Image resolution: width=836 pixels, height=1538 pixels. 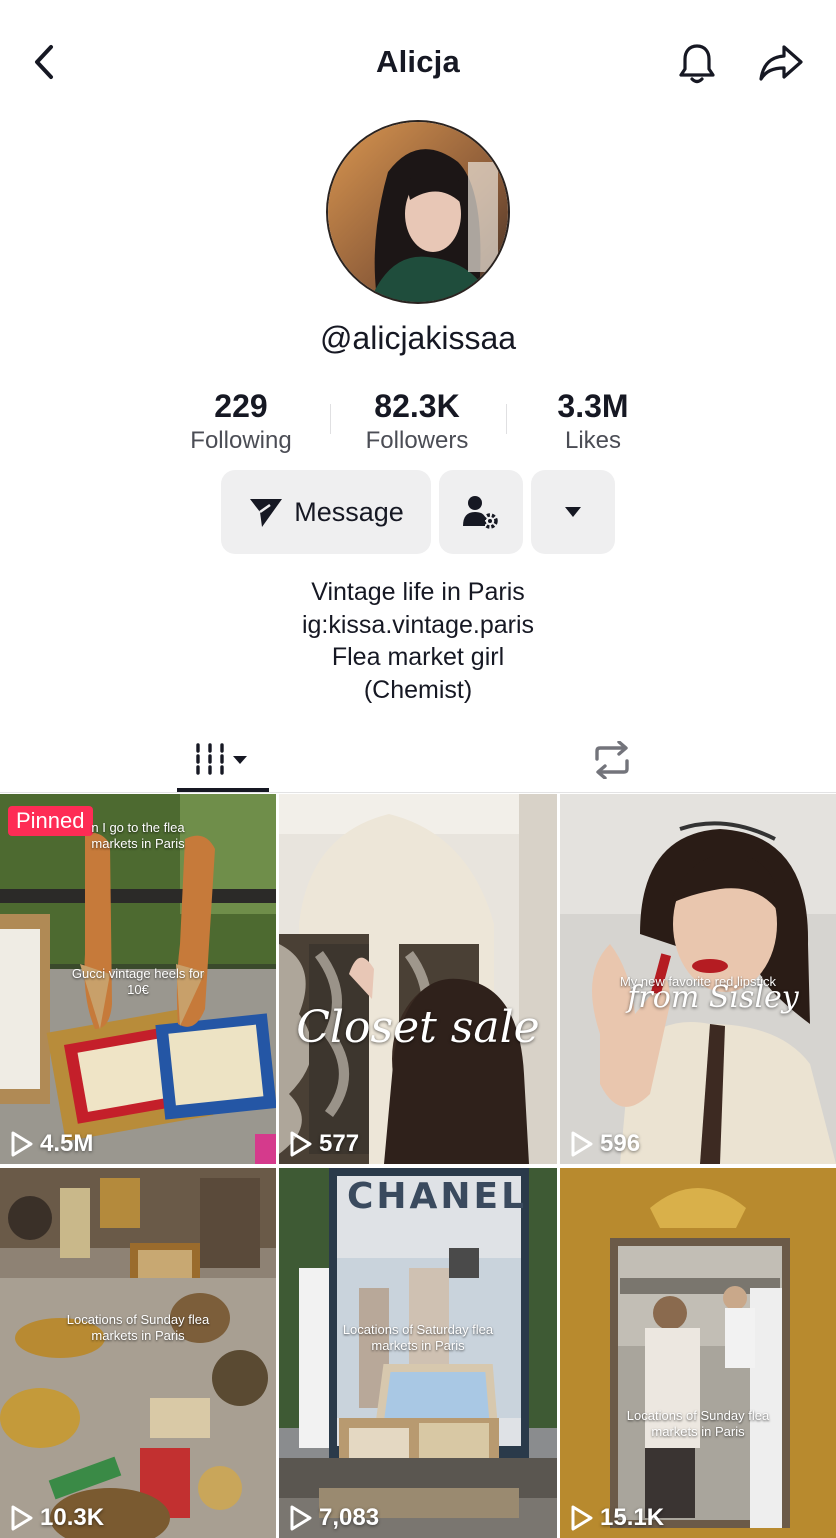 I want to click on followers-stat: 82.3K Followers, so click(x=417, y=421).